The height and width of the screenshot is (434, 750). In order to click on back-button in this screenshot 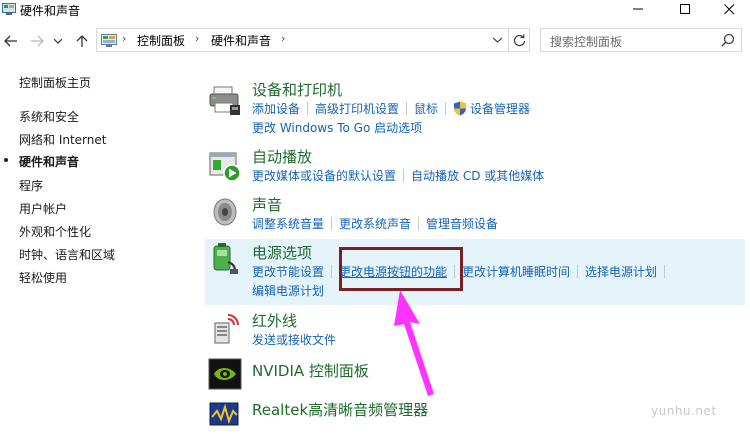, I will do `click(11, 41)`.